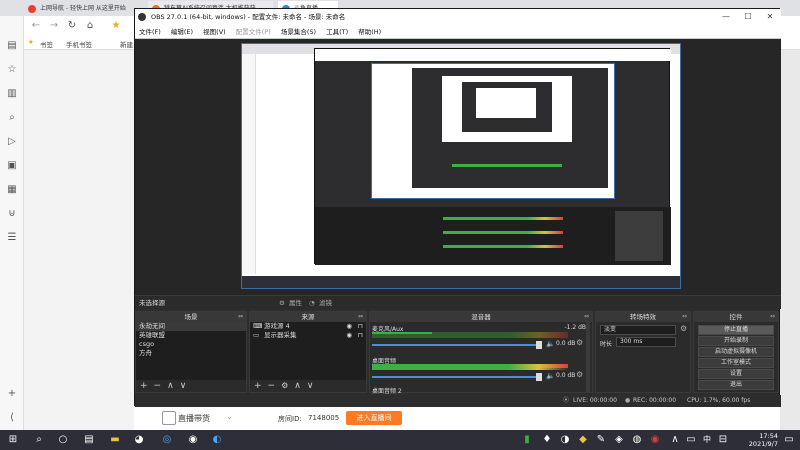 This screenshot has height=450, width=800. I want to click on forward-icon: →, so click(54, 26).